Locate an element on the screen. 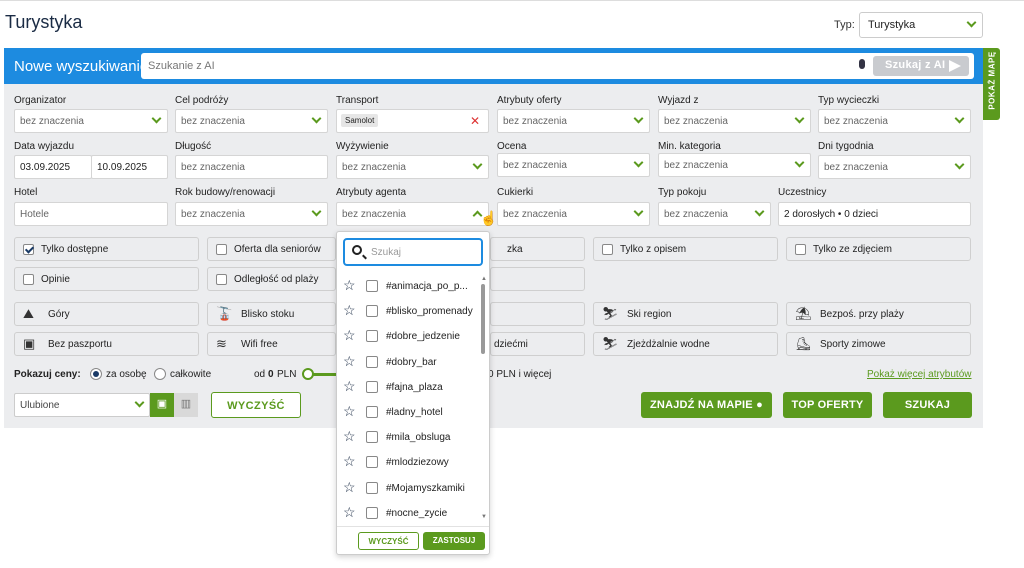  sweets-select: bez znaczenia is located at coordinates (573, 214).